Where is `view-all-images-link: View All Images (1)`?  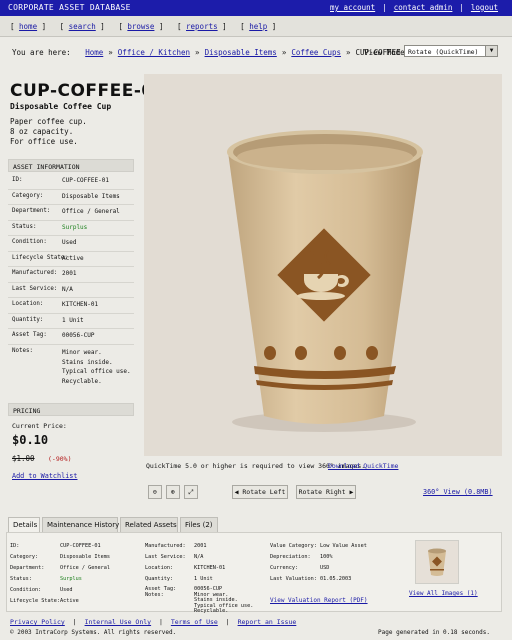
view-all-images-link: View All Images (1) is located at coordinates (443, 593).